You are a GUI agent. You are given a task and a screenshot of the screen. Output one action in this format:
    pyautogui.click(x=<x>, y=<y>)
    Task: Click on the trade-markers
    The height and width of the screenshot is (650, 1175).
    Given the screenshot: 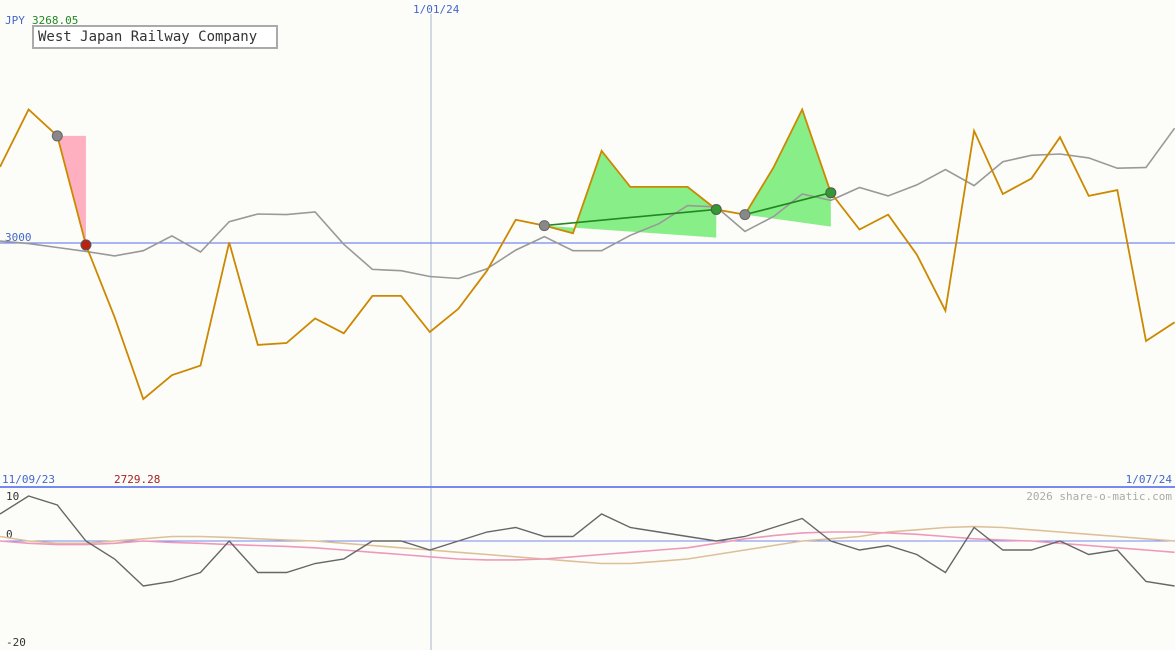 What is the action you would take?
    pyautogui.click(x=444, y=190)
    